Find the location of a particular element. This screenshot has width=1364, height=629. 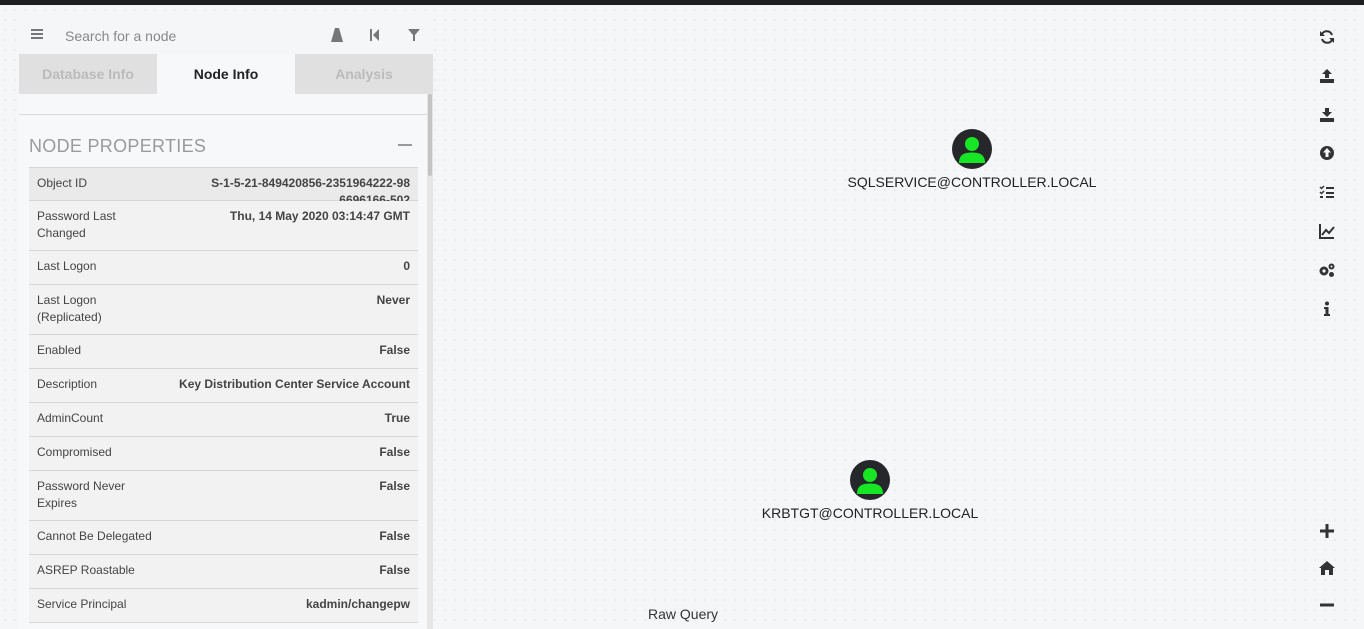

property-row: Enabled False is located at coordinates (223, 352).